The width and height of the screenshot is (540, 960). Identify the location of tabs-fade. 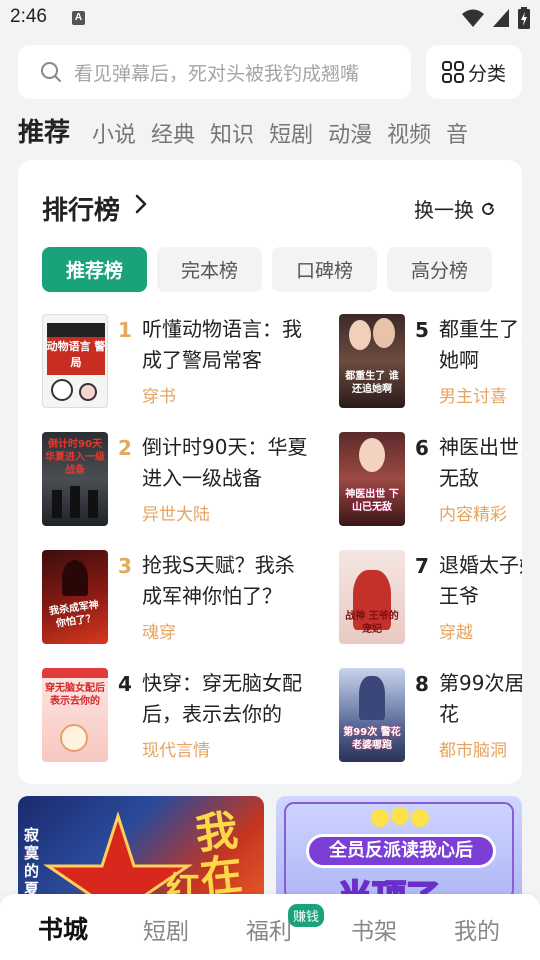
(513, 131).